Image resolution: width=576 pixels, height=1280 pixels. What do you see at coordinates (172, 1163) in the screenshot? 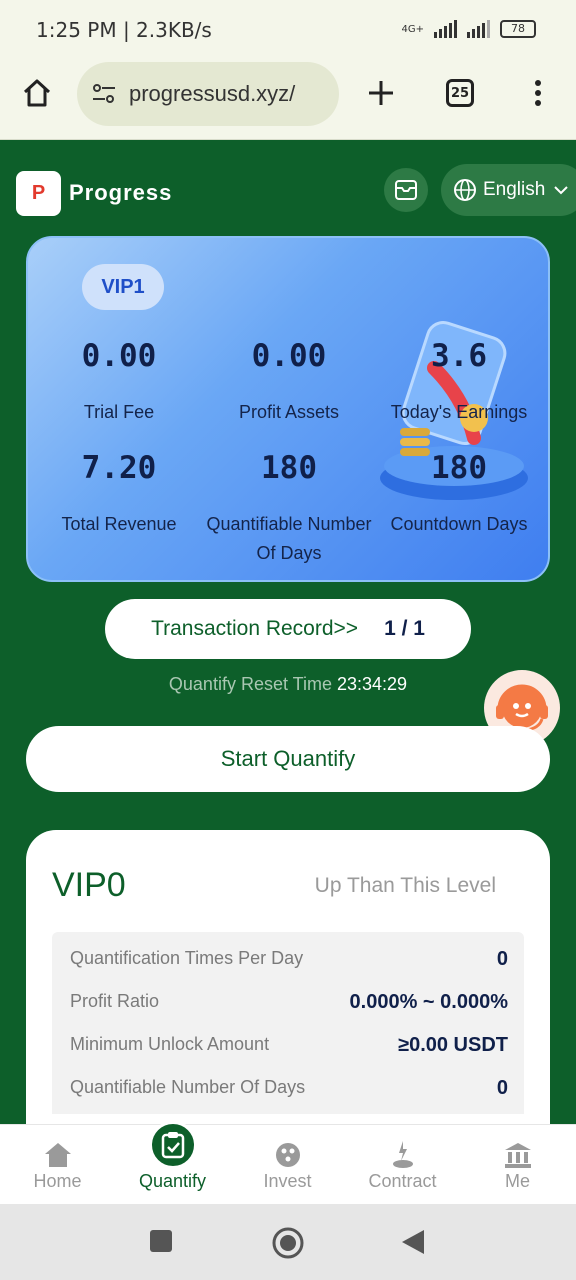
I see `tab-quantify: Quantify` at bounding box center [172, 1163].